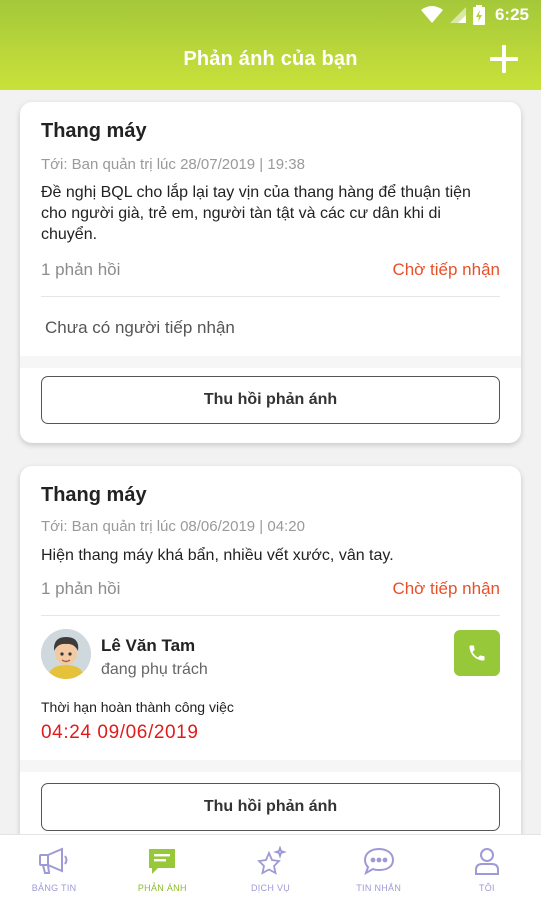  What do you see at coordinates (431, 14) in the screenshot?
I see `wifi-icon` at bounding box center [431, 14].